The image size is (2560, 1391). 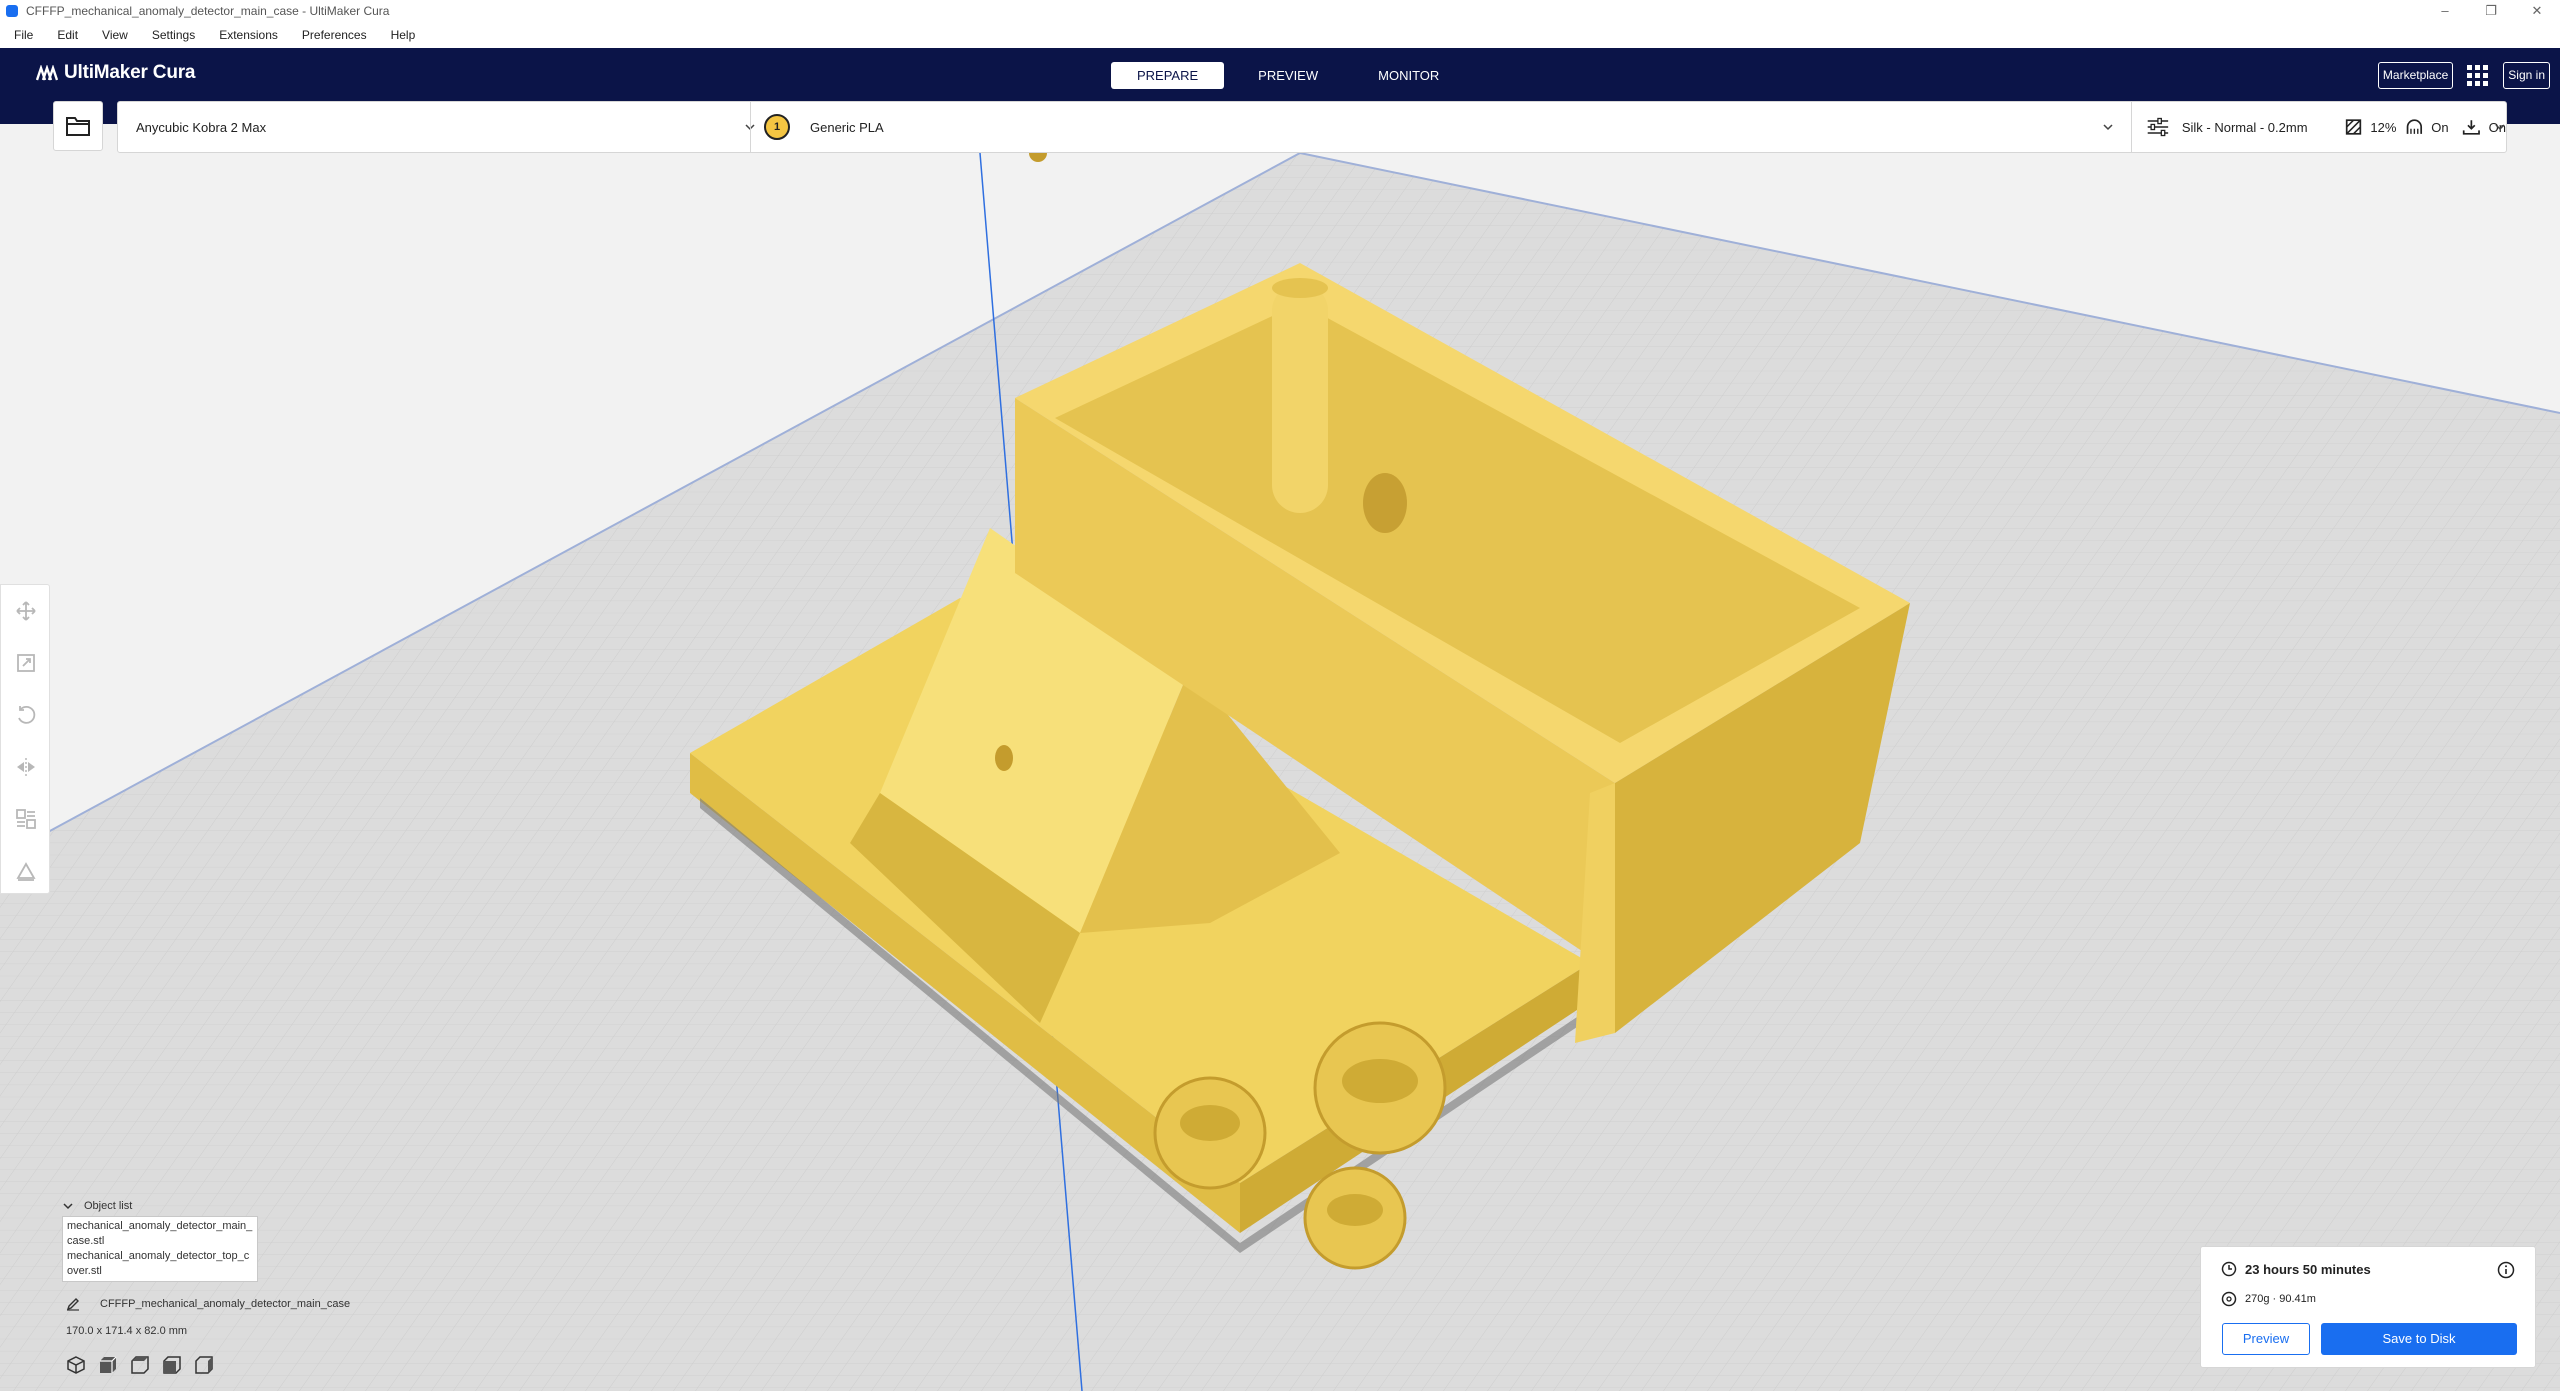 I want to click on preview-button: Preview, so click(x=2266, y=1339).